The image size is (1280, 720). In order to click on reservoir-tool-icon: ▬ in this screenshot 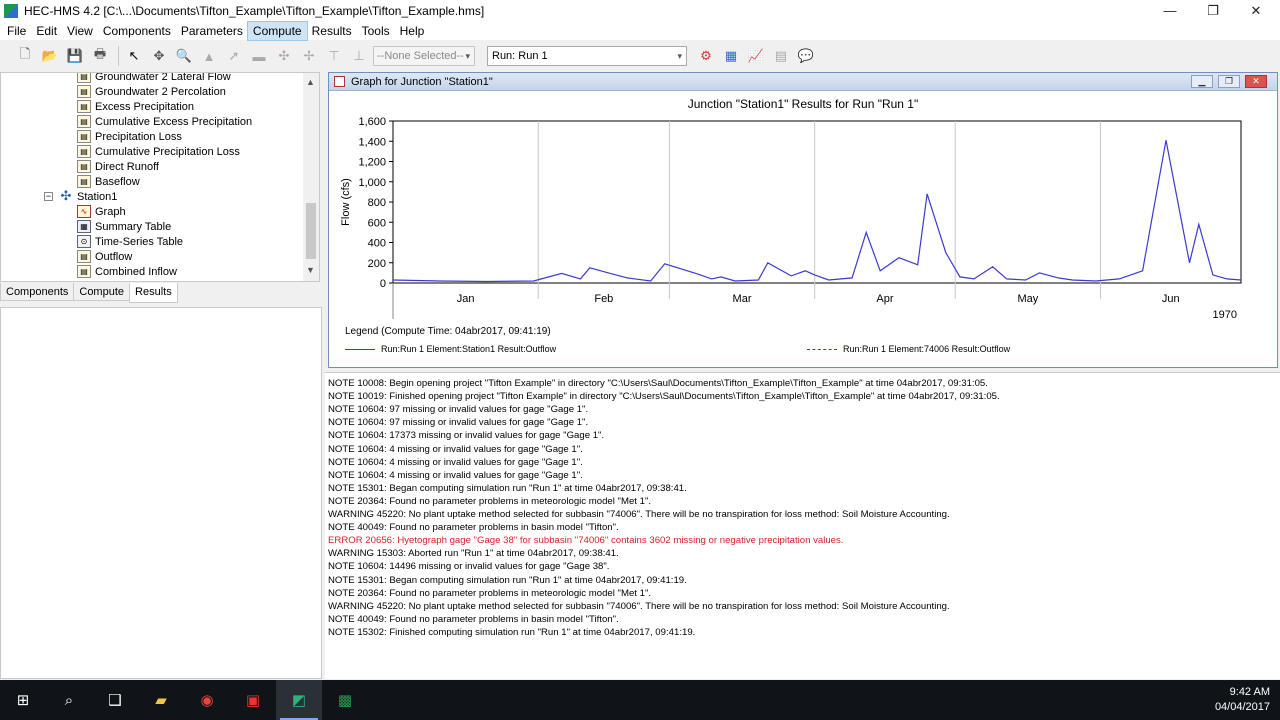, I will do `click(259, 56)`.